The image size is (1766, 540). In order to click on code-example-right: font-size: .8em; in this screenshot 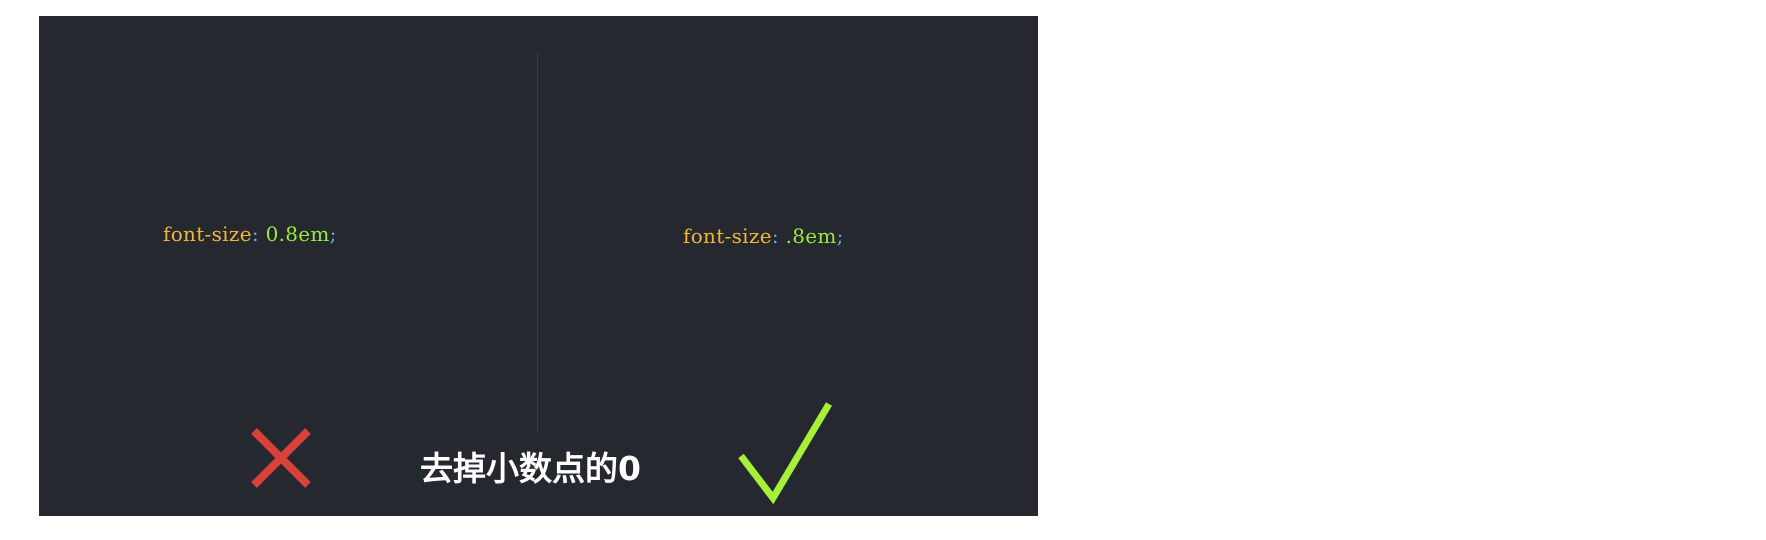, I will do `click(763, 236)`.